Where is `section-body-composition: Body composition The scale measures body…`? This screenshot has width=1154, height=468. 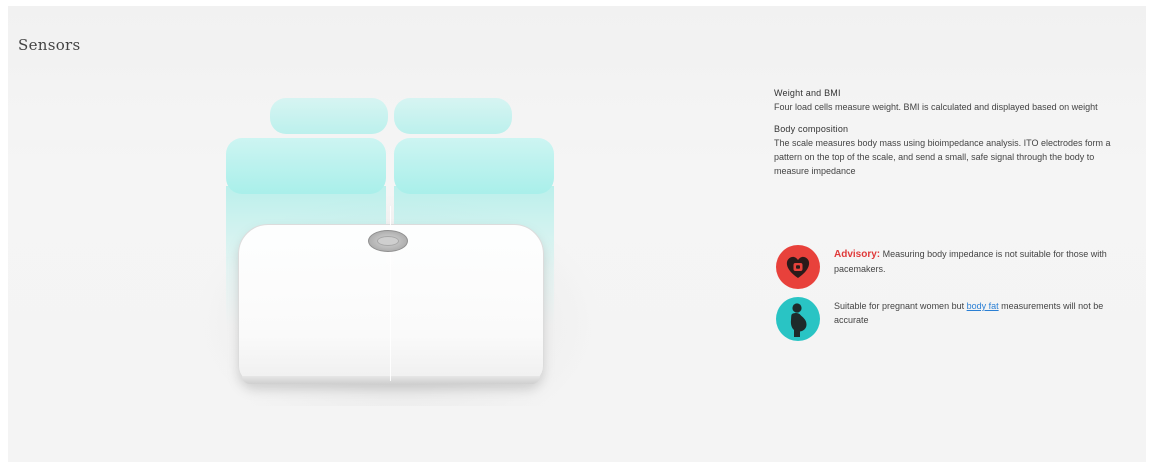 section-body-composition: Body composition The scale measures body… is located at coordinates (949, 150).